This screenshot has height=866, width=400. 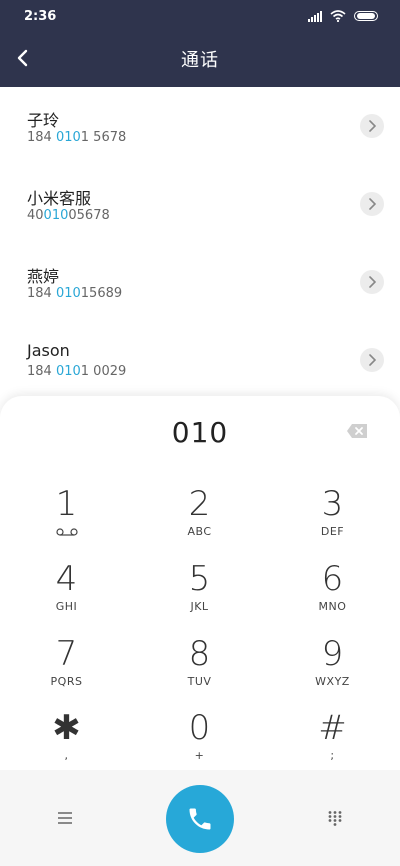 I want to click on contact-result-row: Jason 184 0101 0029, so click(x=200, y=360).